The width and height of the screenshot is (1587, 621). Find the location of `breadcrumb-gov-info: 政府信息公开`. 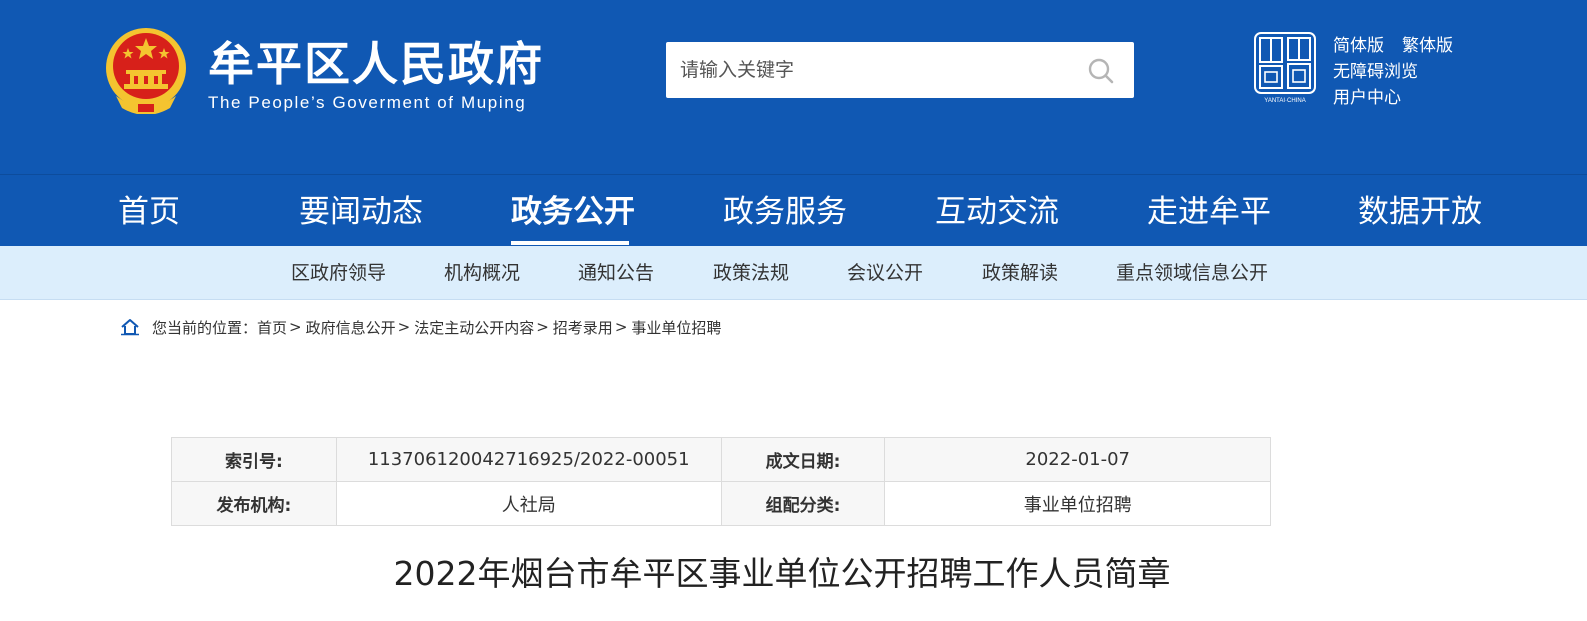

breadcrumb-gov-info: 政府信息公开 is located at coordinates (351, 327).